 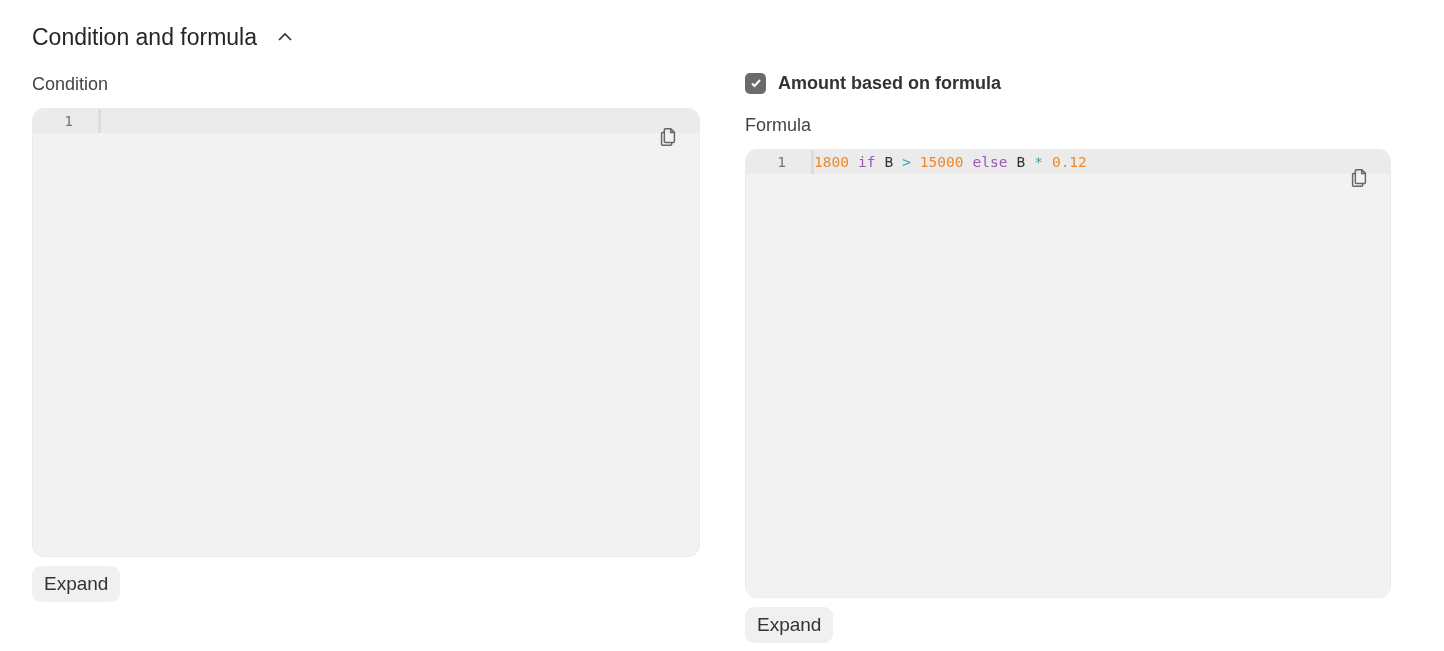 What do you see at coordinates (831, 162) in the screenshot?
I see `code-token: 1800` at bounding box center [831, 162].